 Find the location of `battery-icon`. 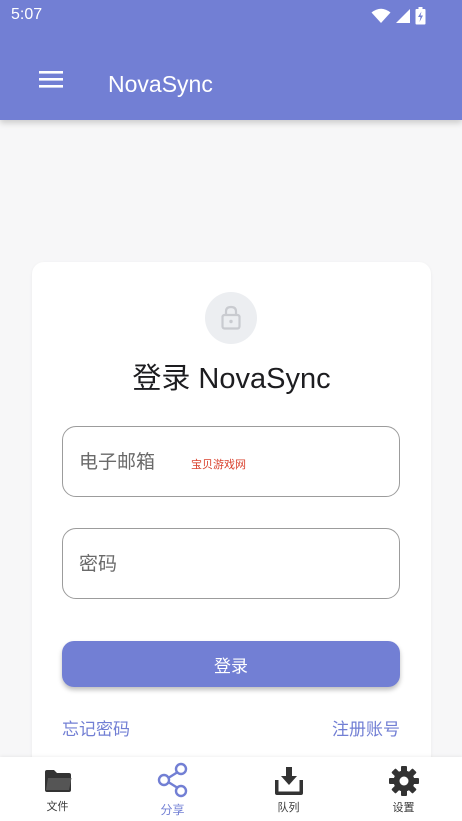

battery-icon is located at coordinates (420, 16).